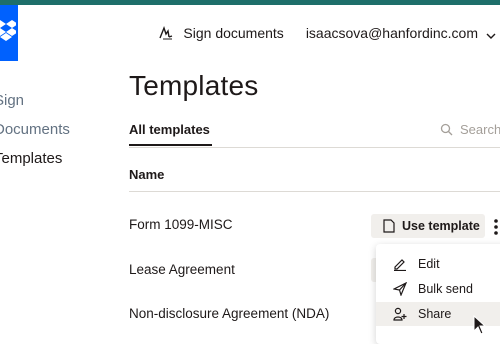 This screenshot has width=500, height=344. What do you see at coordinates (391, 33) in the screenshot?
I see `account-email: isaacsova@hanfordinc.com` at bounding box center [391, 33].